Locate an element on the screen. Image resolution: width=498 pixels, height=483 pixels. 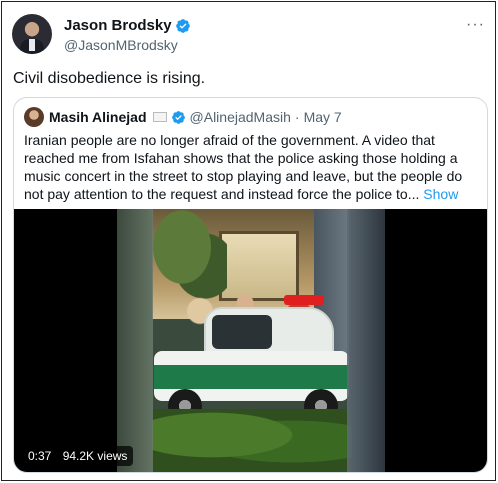
video-stats-badge: 0:37 94.2K views is located at coordinates (78, 456).